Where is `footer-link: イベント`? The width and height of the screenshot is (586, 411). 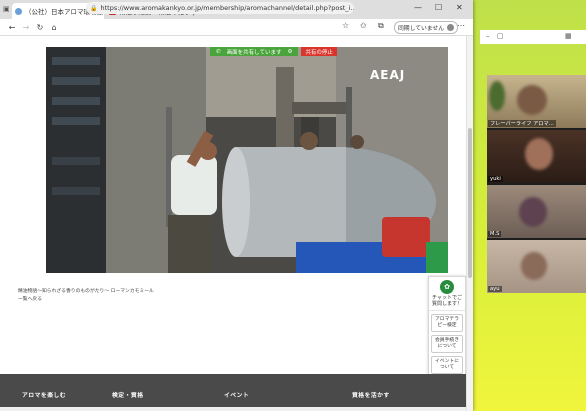
footer-link: イベント is located at coordinates (236, 394).